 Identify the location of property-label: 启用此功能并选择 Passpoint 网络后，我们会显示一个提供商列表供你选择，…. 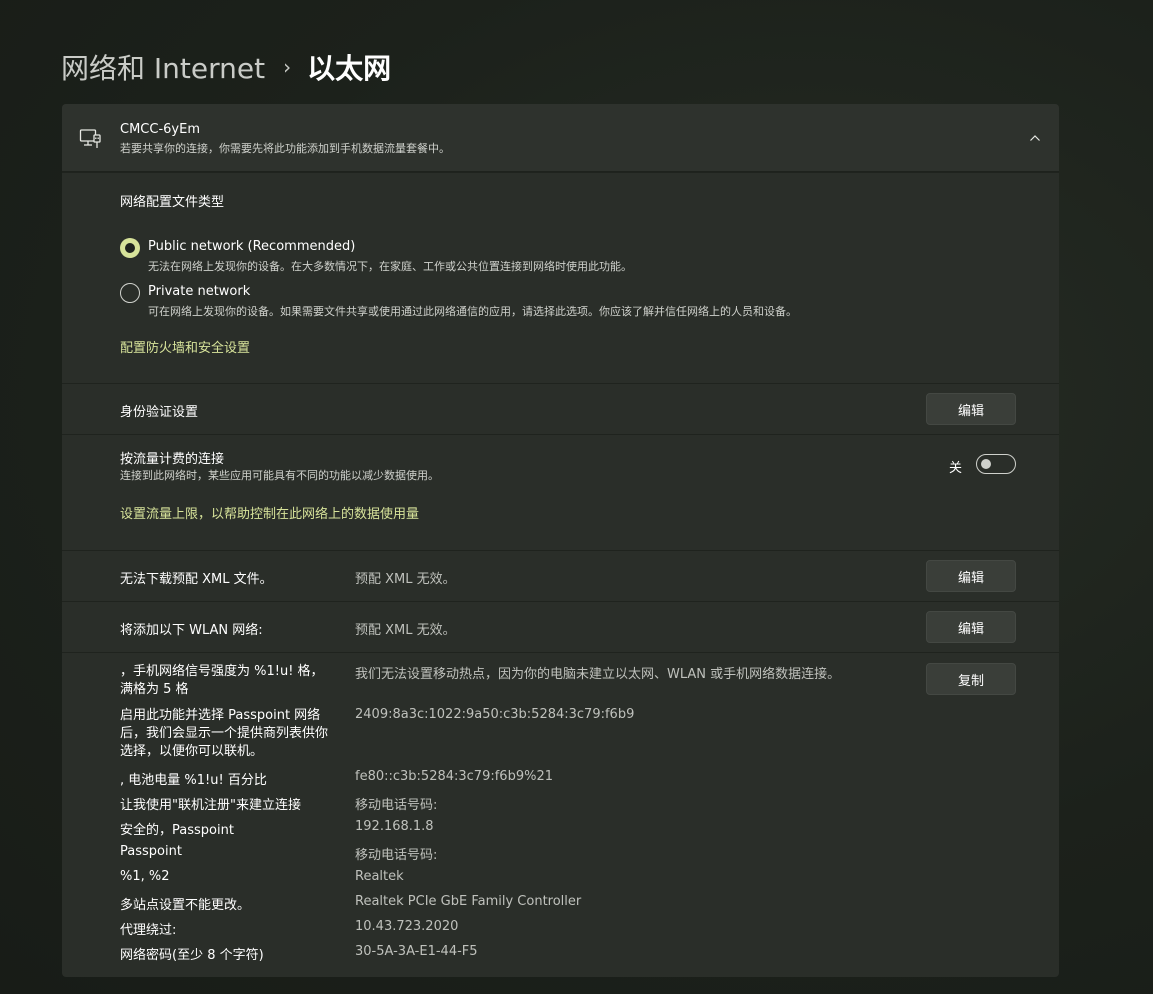
(224, 733).